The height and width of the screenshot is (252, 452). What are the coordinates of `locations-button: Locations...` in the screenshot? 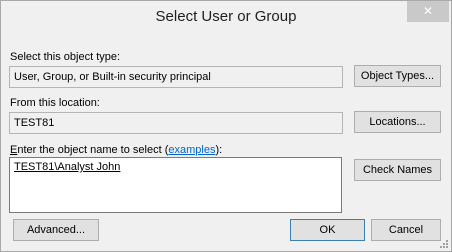 It's located at (397, 122).